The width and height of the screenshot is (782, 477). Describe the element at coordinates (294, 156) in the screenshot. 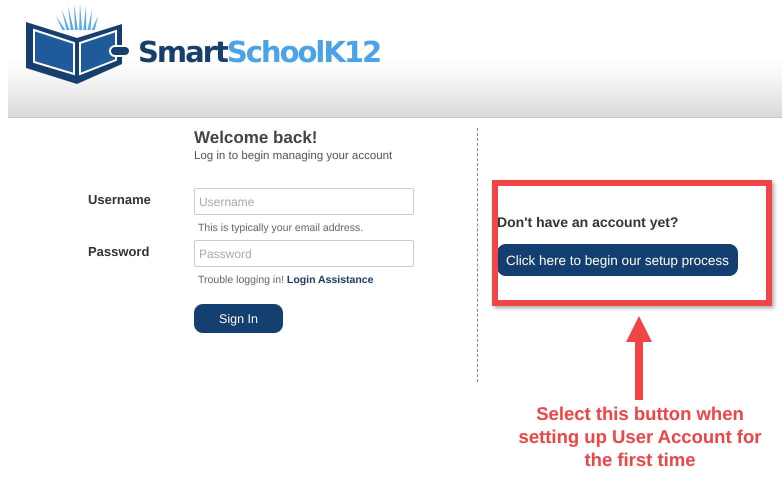

I see `welcome-subtitle: Log in to begin managing your account` at that location.